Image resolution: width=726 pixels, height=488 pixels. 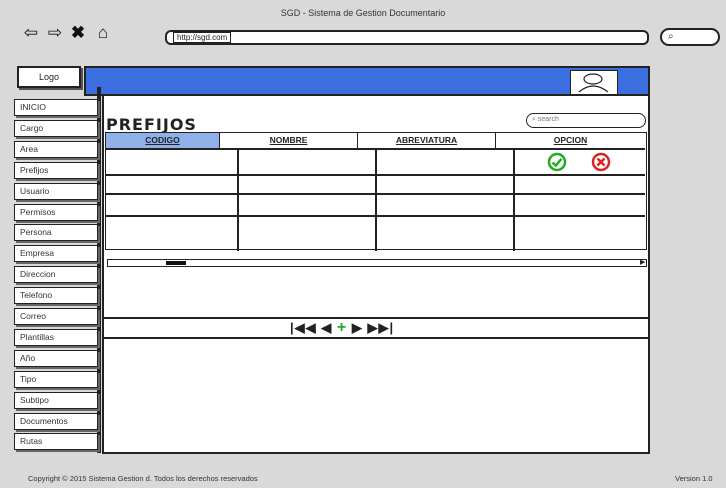 What do you see at coordinates (363, 13) in the screenshot?
I see `window-title: SGD - Sistema de Gestion Documentario` at bounding box center [363, 13].